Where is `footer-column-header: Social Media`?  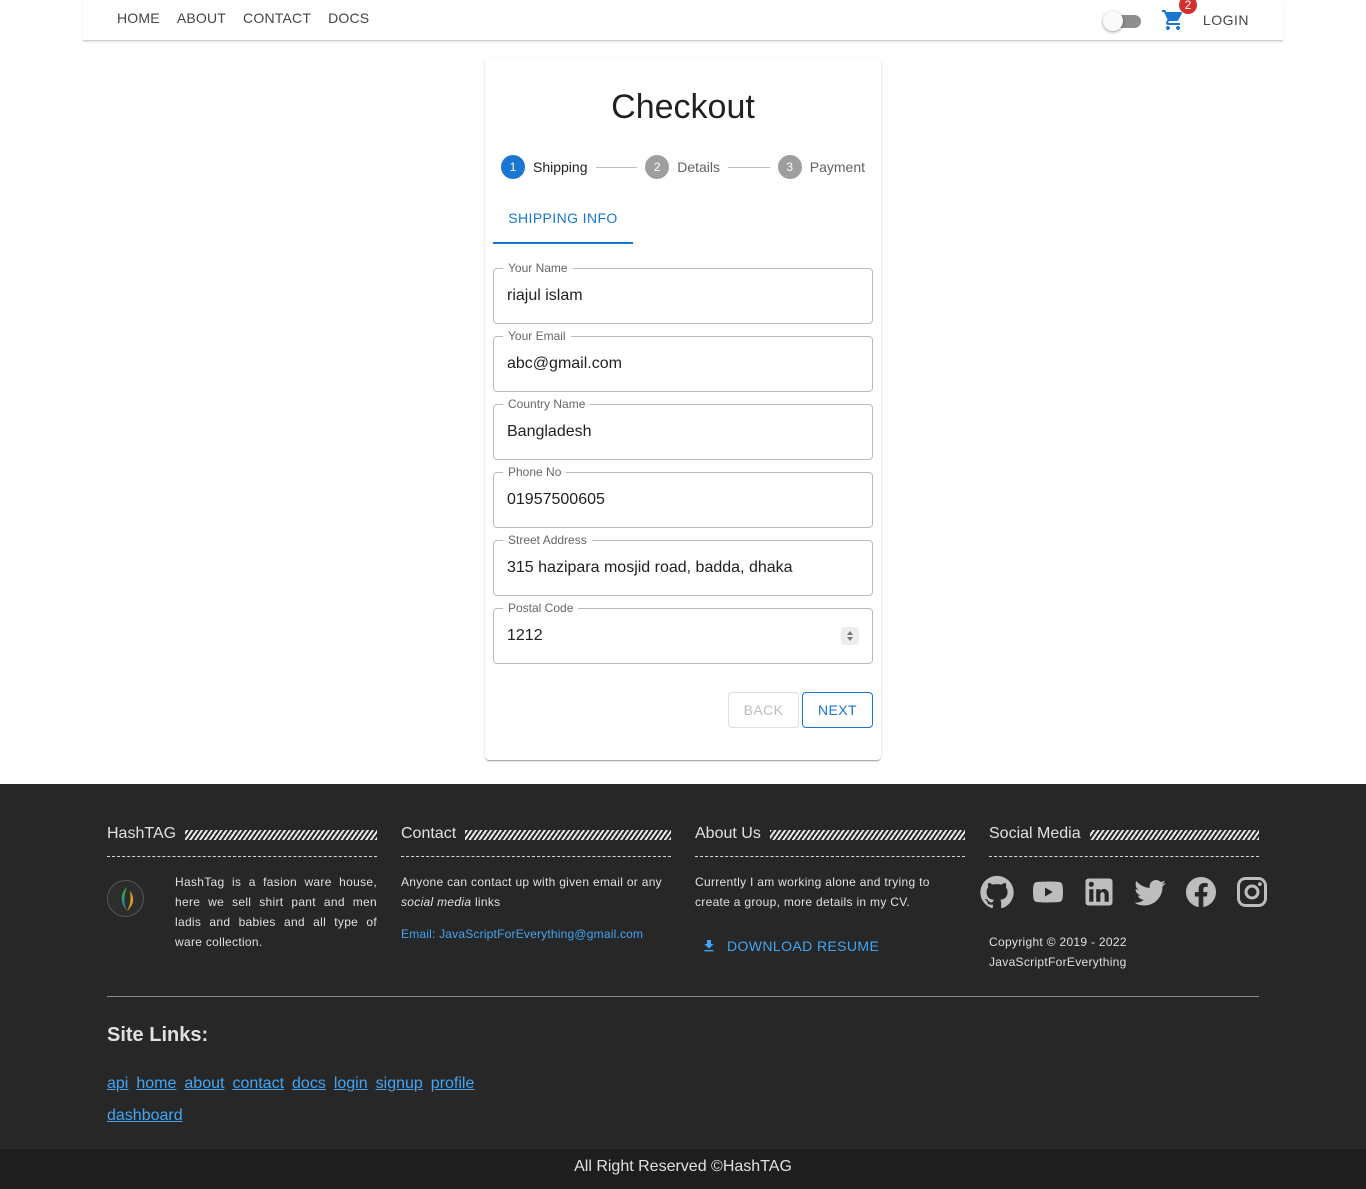
footer-column-header: Social Media is located at coordinates (1124, 840).